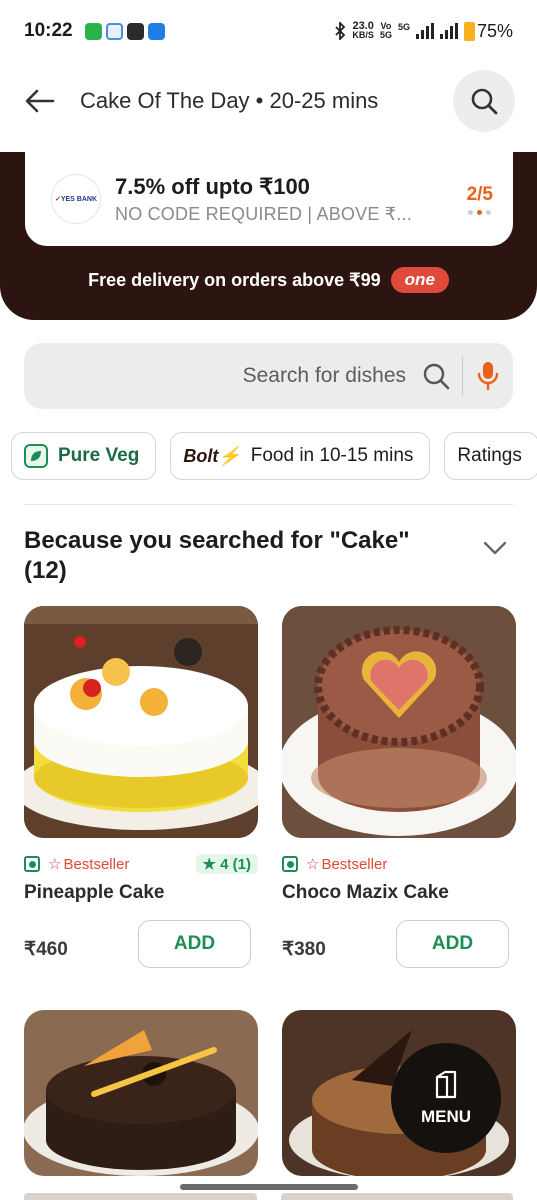  I want to click on battery-icon, so click(469, 31).